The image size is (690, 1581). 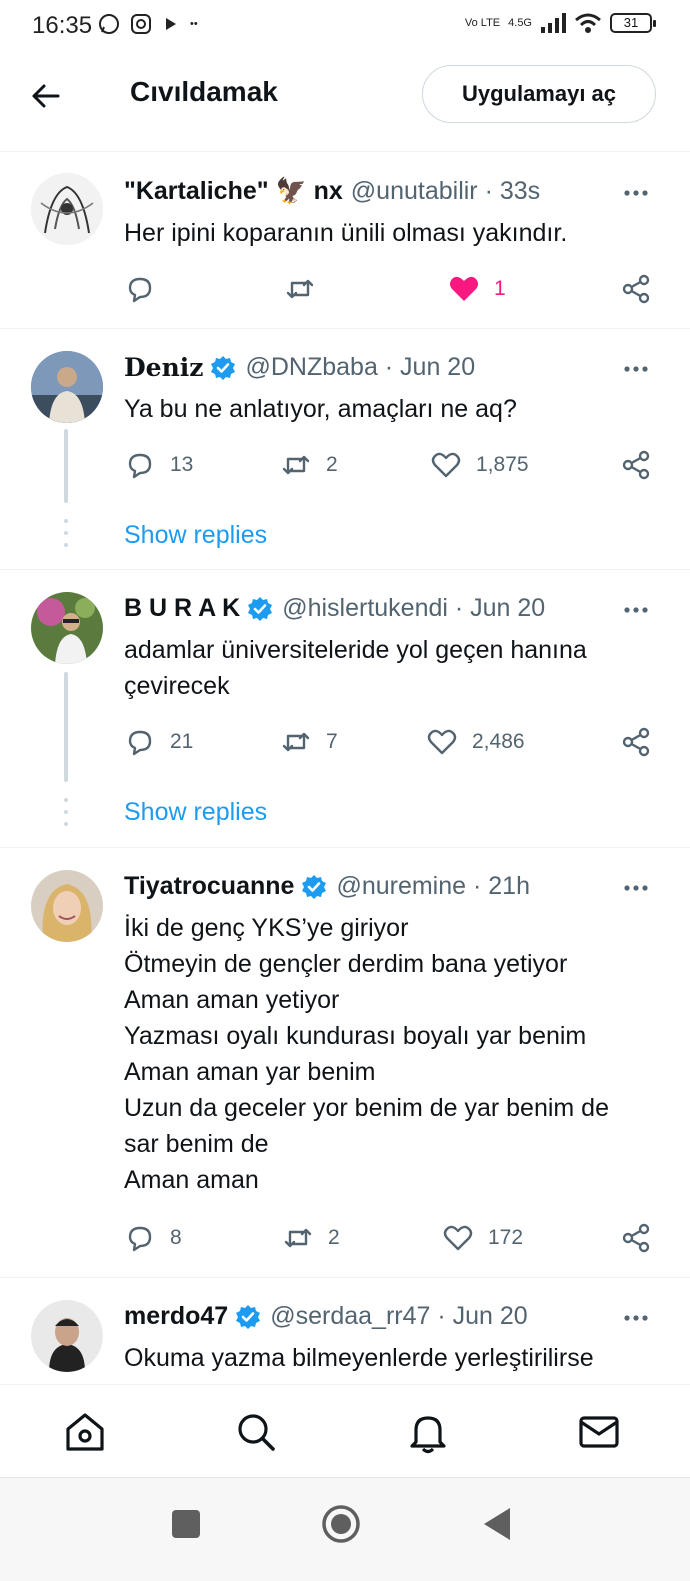 I want to click on open-app-button: Uygulamayı aç, so click(x=539, y=94).